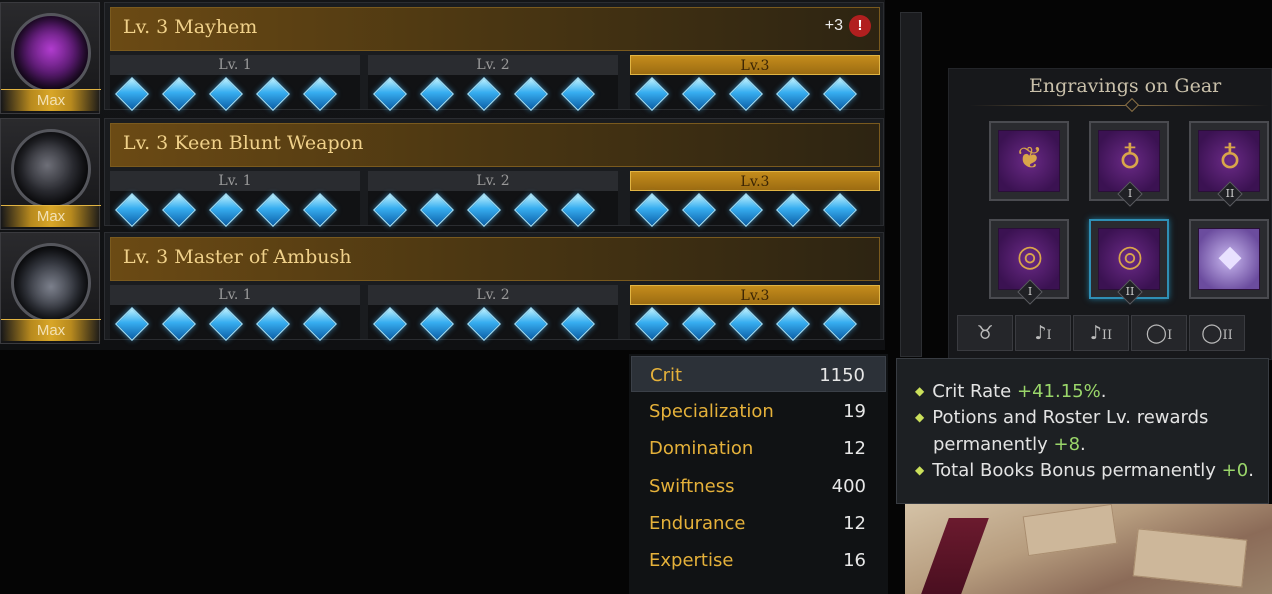 This screenshot has width=1272, height=594. I want to click on master-of-ambush-icon, so click(51, 283).